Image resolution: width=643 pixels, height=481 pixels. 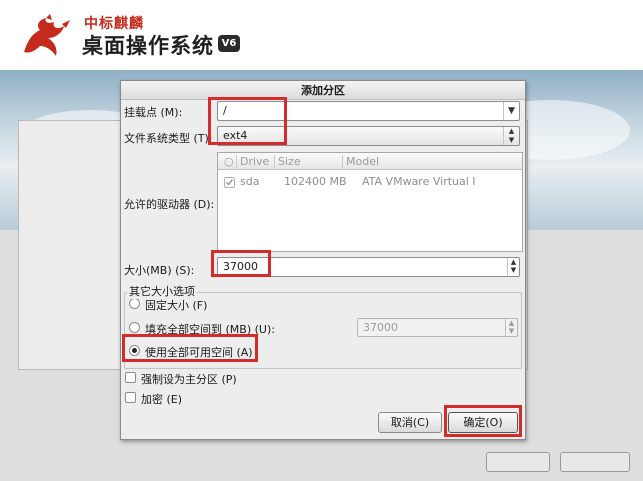 What do you see at coordinates (159, 270) in the screenshot?
I see `size-label: 大小(MB) (S):` at bounding box center [159, 270].